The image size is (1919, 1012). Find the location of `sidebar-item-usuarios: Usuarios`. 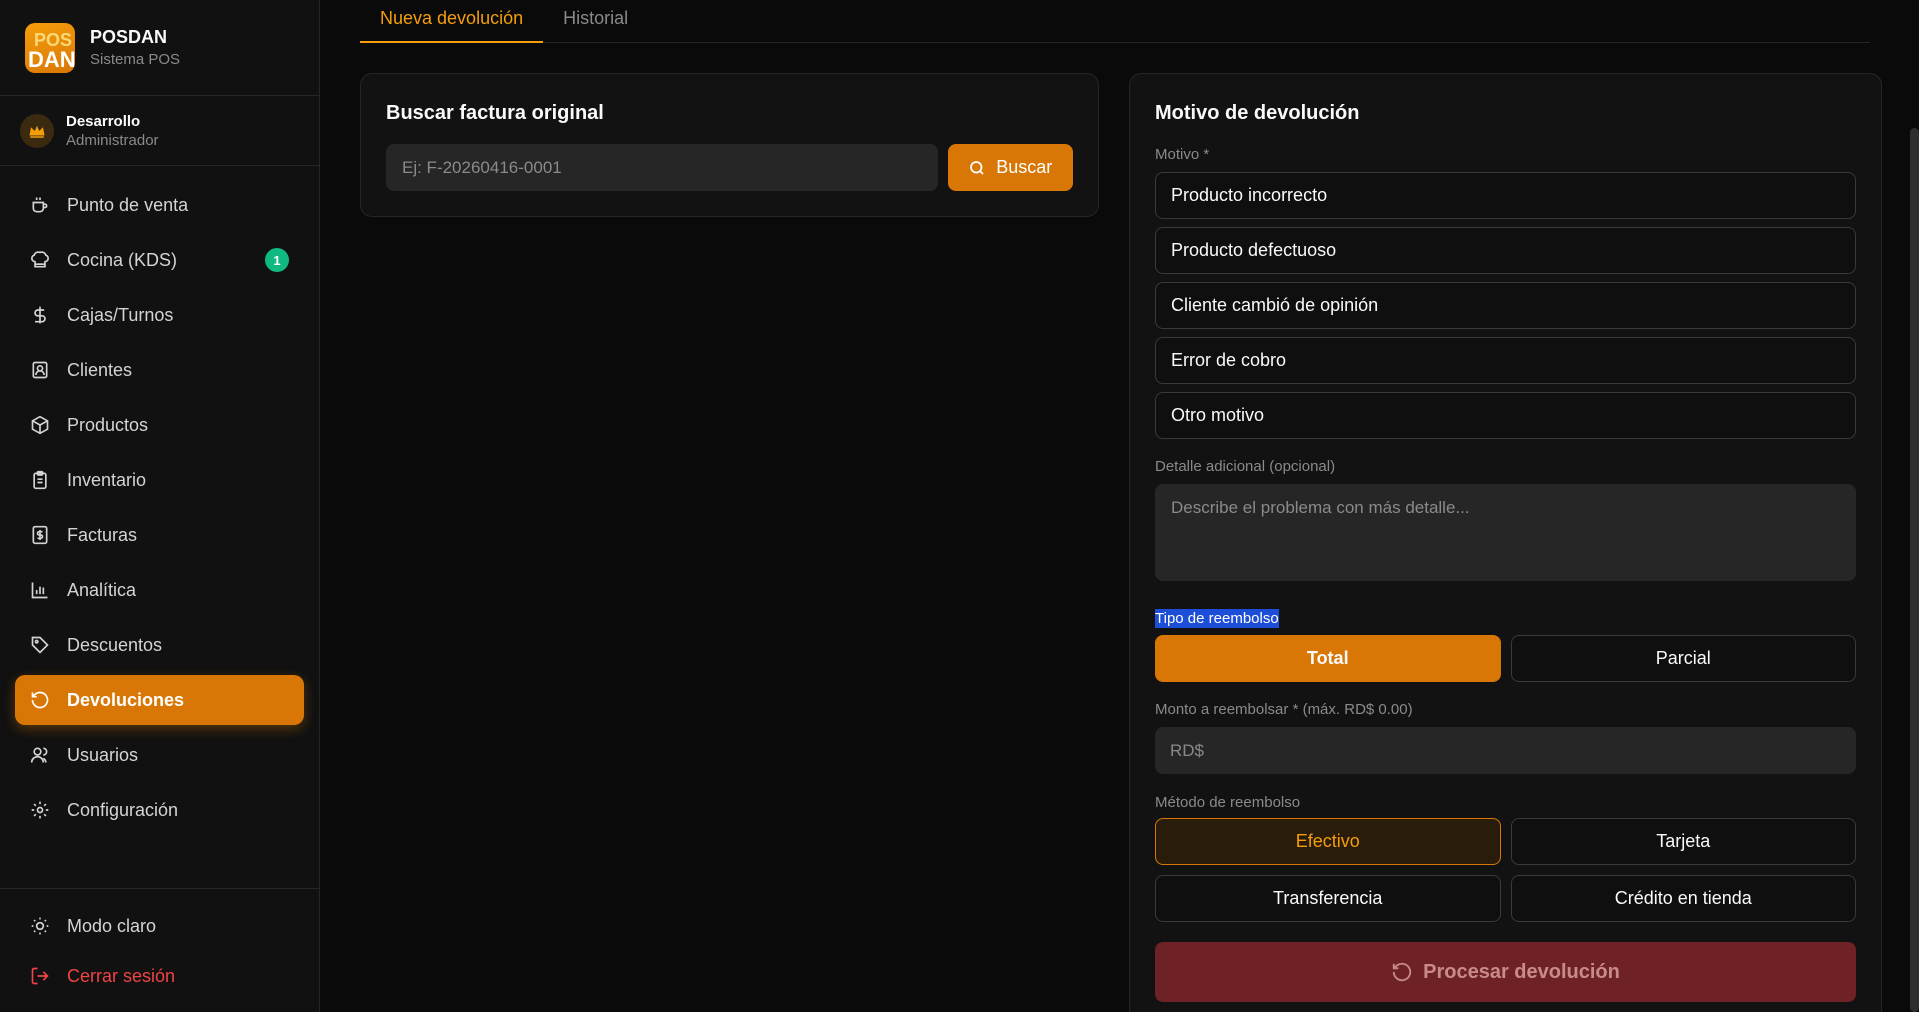

sidebar-item-usuarios: Usuarios is located at coordinates (159, 755).